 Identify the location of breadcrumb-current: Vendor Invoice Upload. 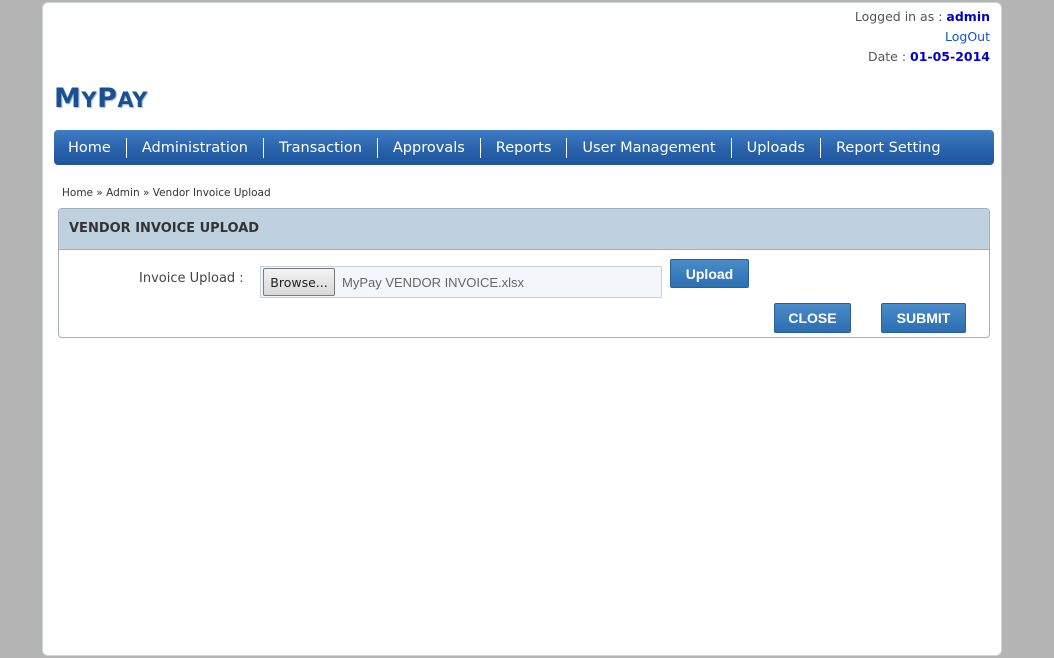
(211, 193).